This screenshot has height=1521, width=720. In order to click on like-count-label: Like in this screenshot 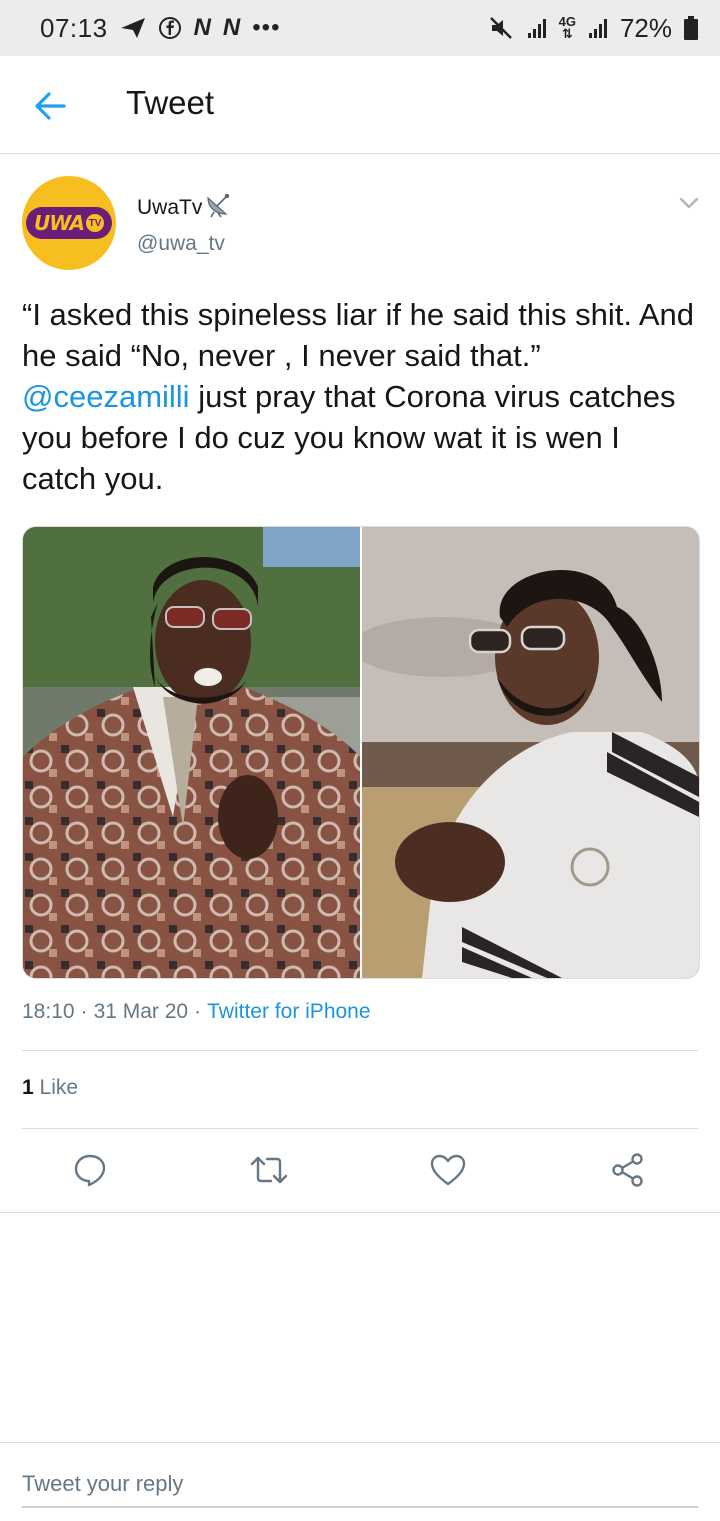, I will do `click(59, 1087)`.